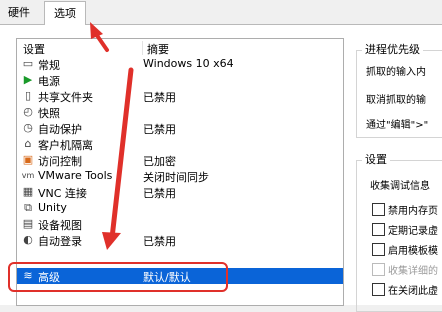 Image resolution: width=442 pixels, height=312 pixels. I want to click on template-mode-checkbox, so click(378, 249).